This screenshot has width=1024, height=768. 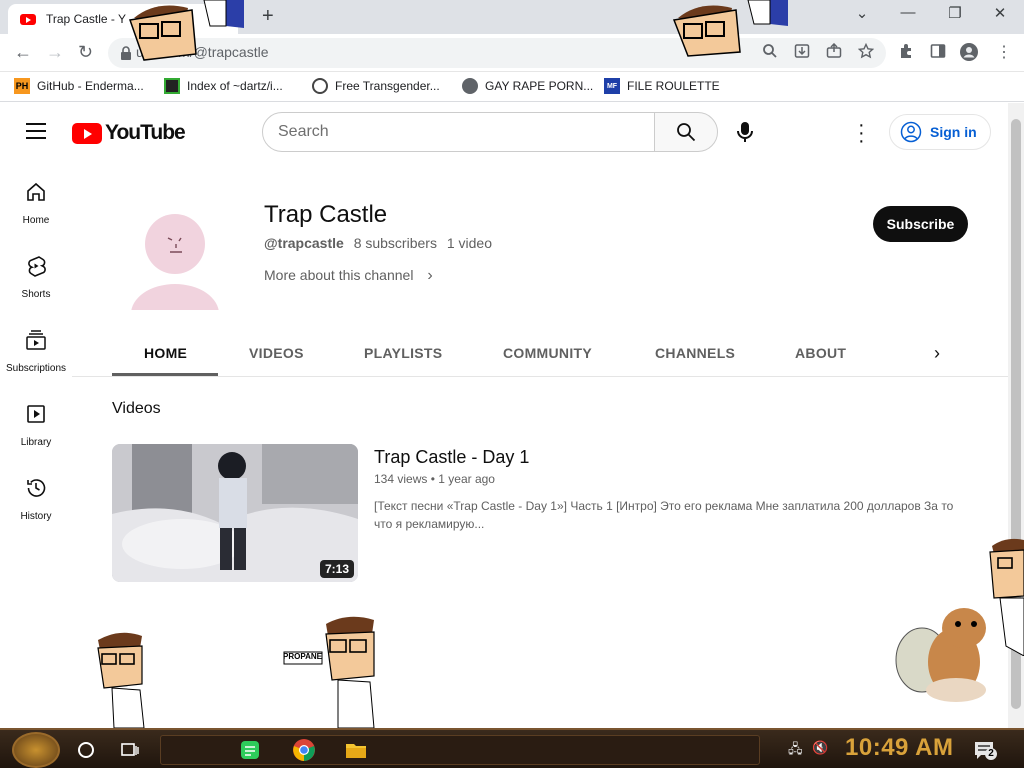 I want to click on tabs-next-chevron-icon: ›, so click(x=937, y=353).